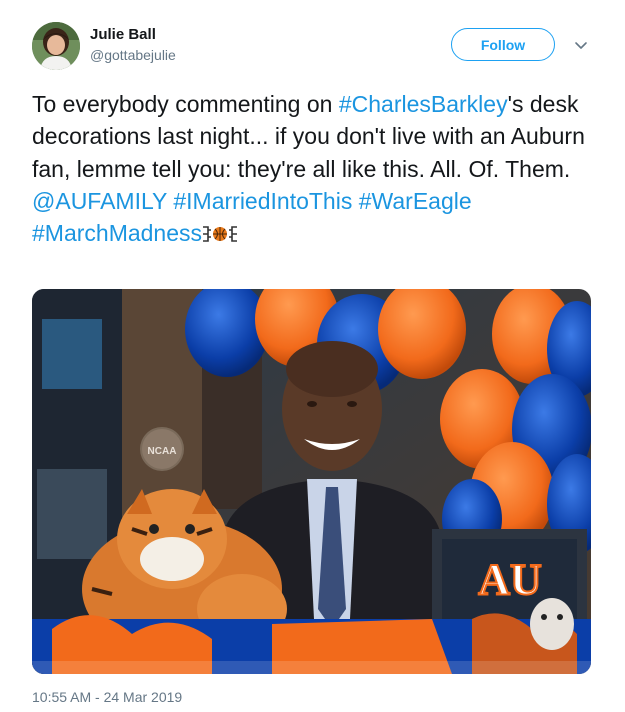 This screenshot has width=625, height=712. I want to click on follow-button: Follow, so click(503, 44).